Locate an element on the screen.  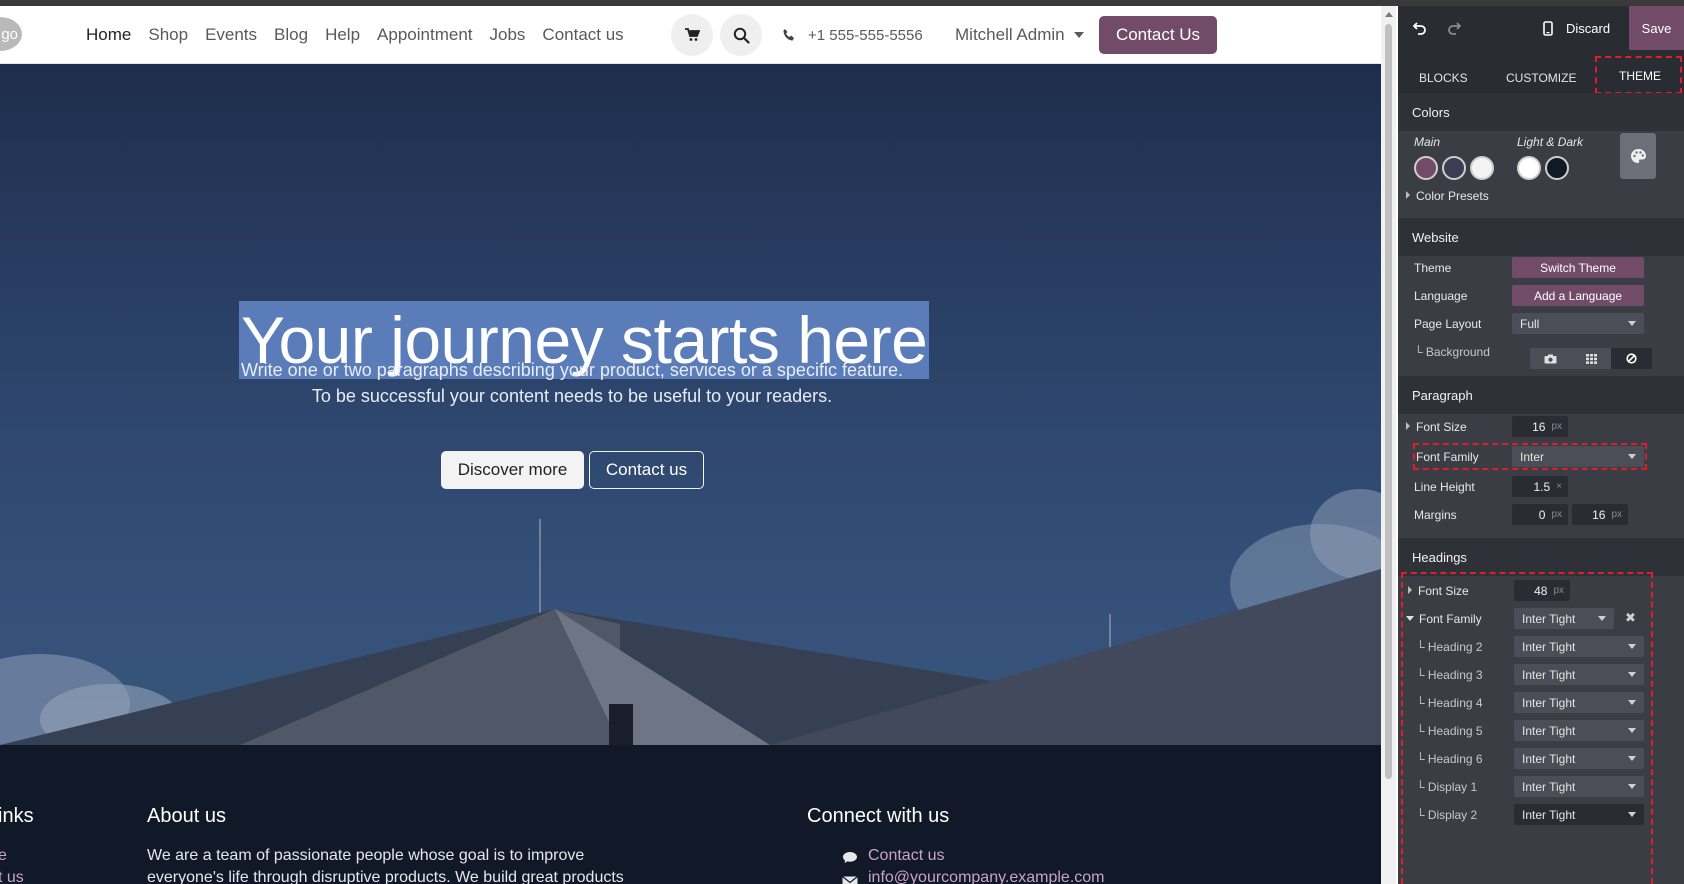
discover-more-button: Discover more is located at coordinates (512, 470).